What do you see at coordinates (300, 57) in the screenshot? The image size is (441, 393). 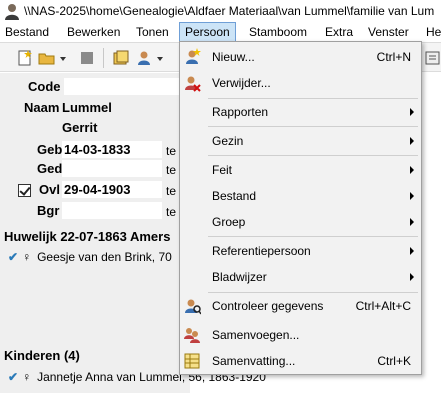 I see `menu-item-nieuw: Nieuw... Ctrl+N` at bounding box center [300, 57].